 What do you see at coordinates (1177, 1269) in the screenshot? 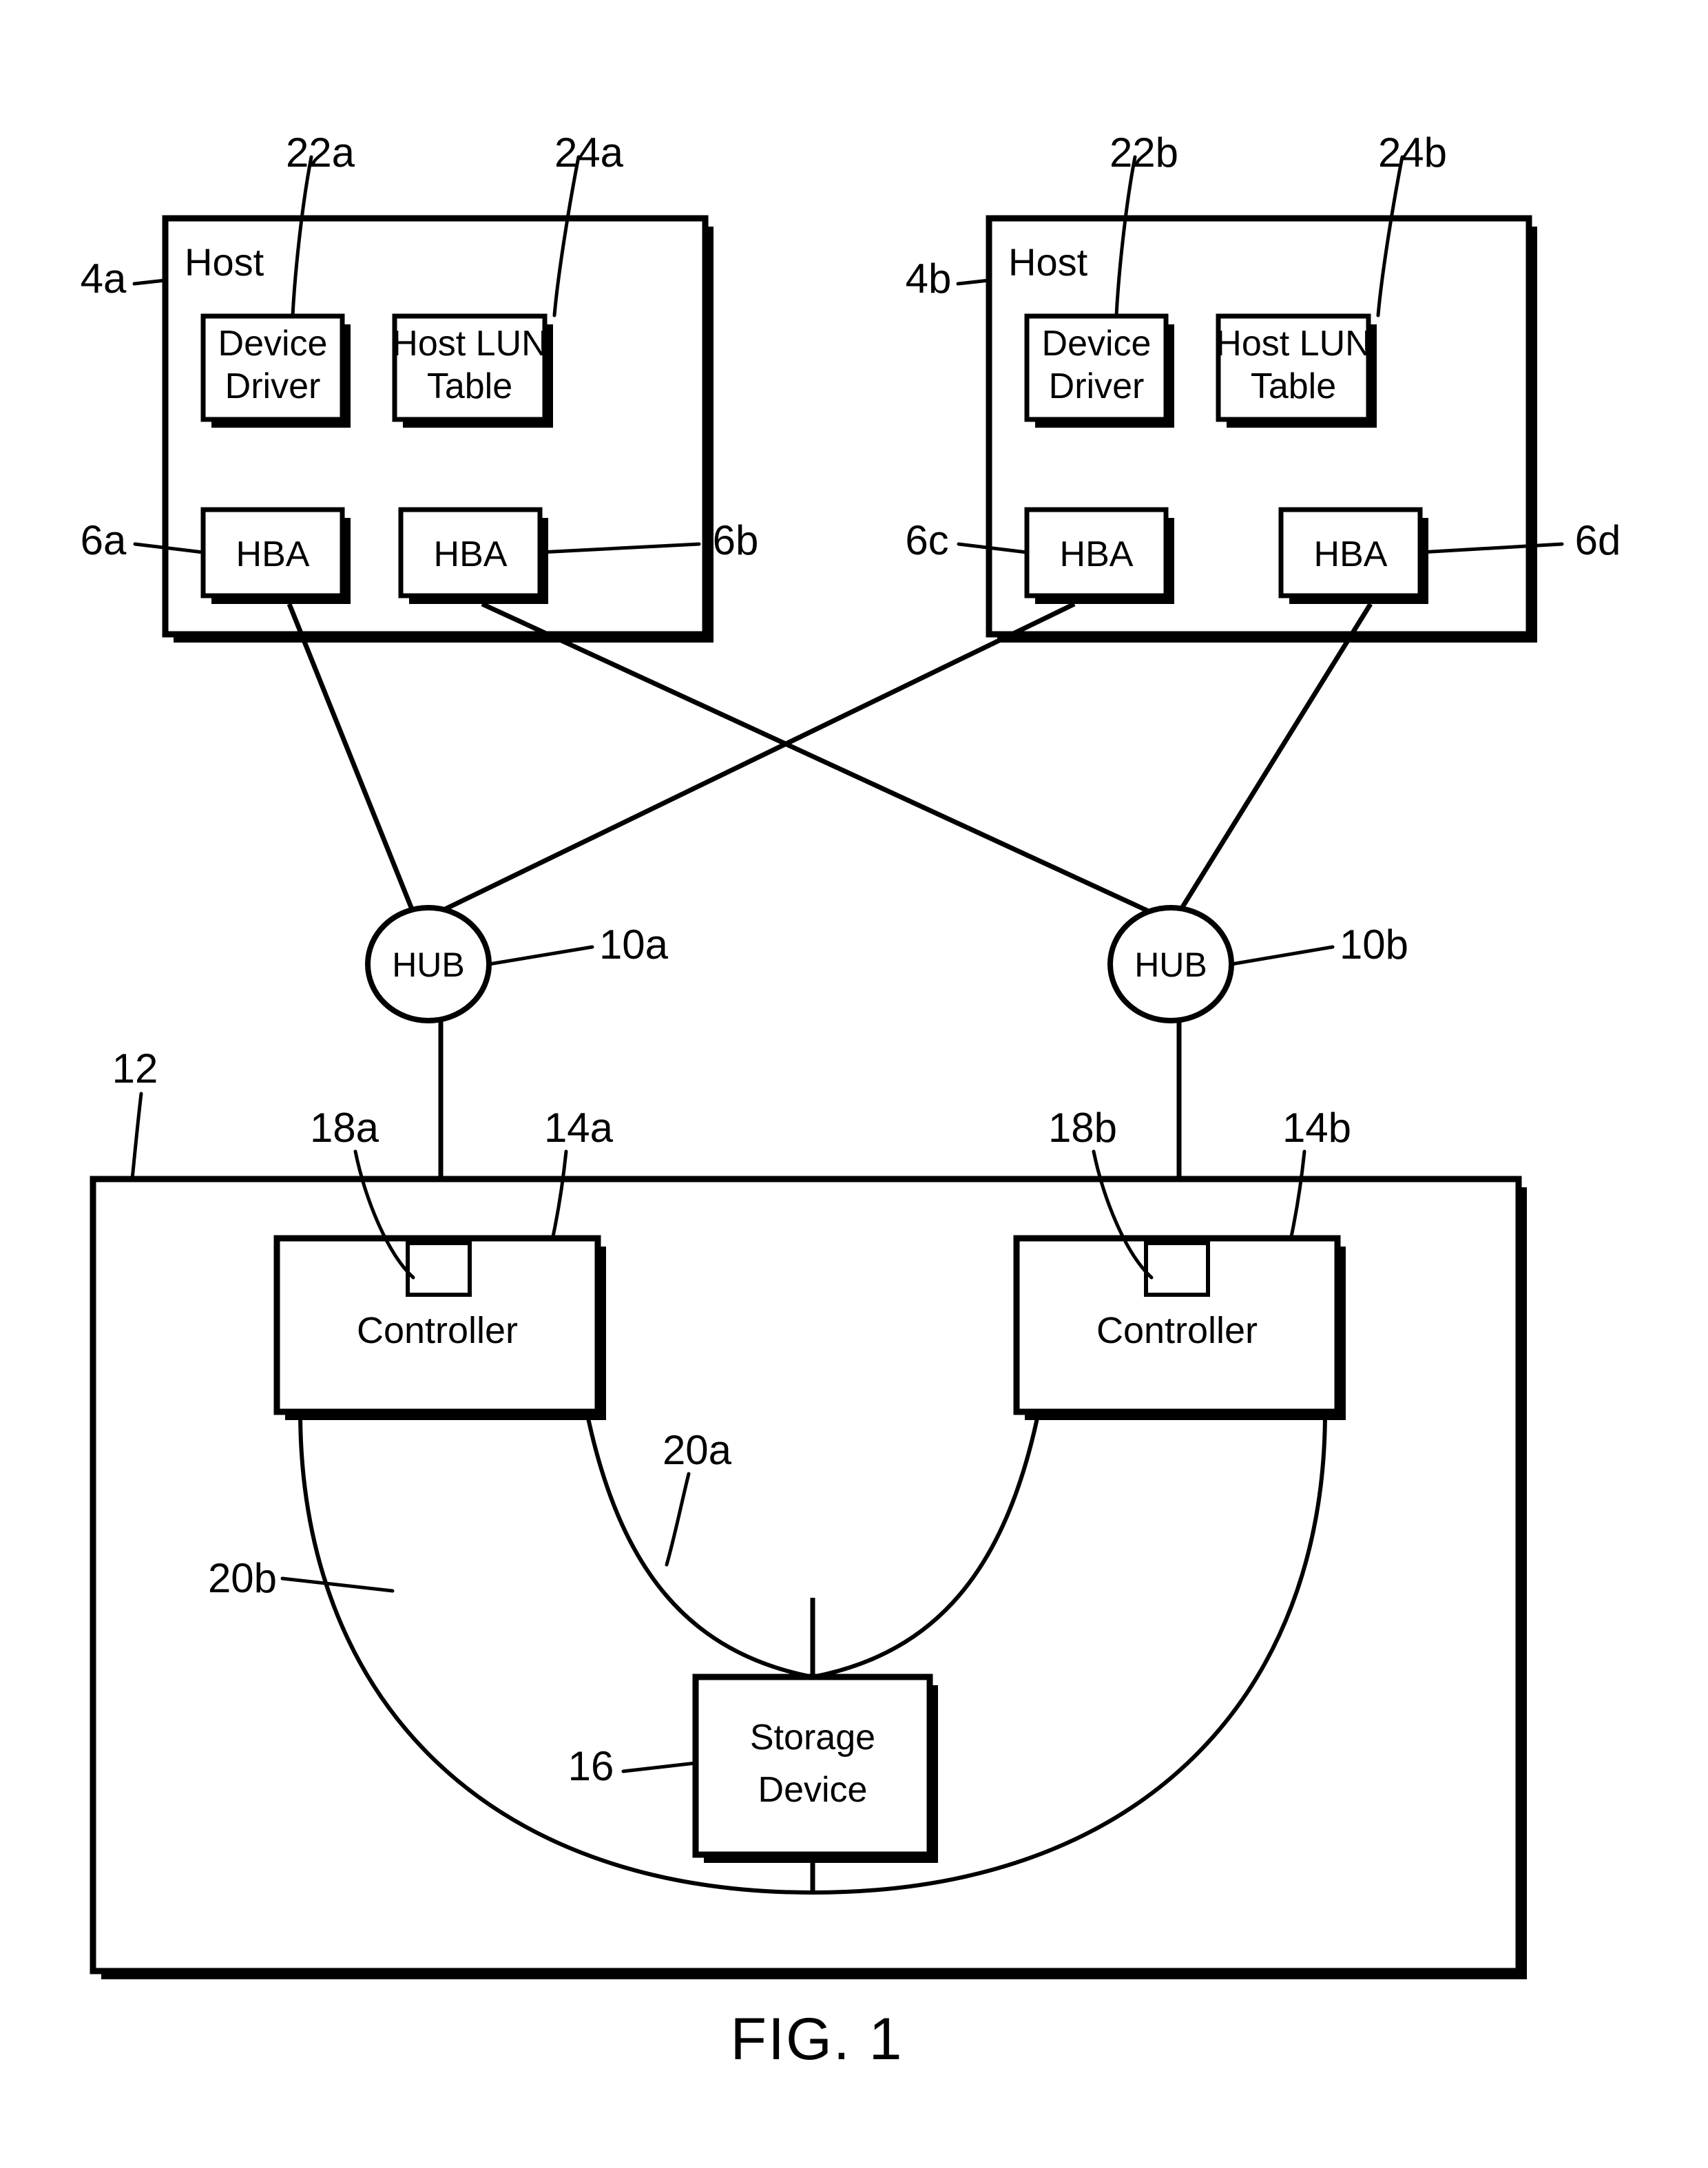
I see `controller-14b-port` at bounding box center [1177, 1269].